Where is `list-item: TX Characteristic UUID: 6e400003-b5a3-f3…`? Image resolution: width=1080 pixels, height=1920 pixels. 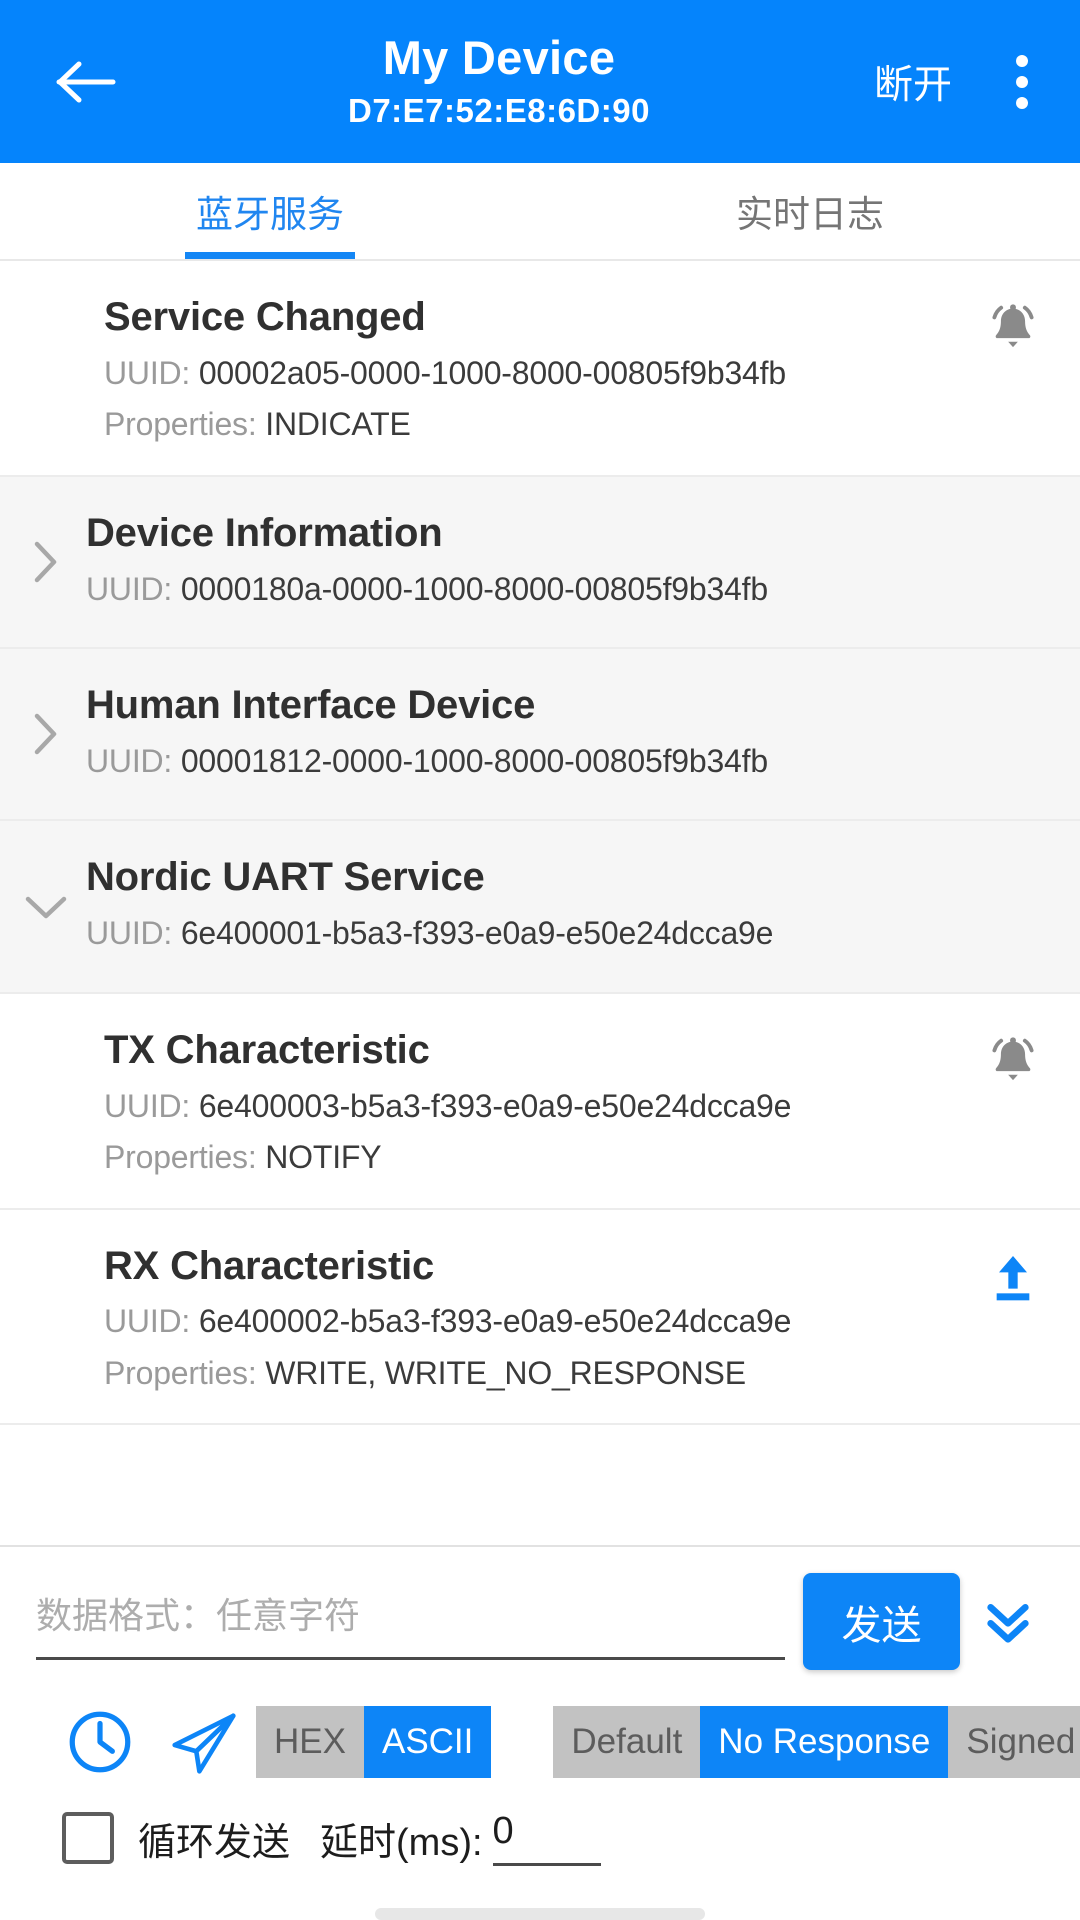 list-item: TX Characteristic UUID: 6e400003-b5a3-f3… is located at coordinates (540, 1101).